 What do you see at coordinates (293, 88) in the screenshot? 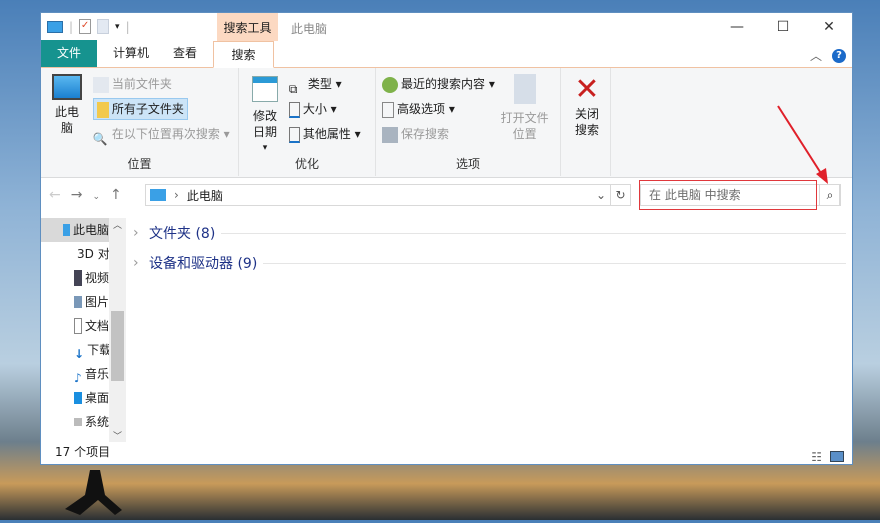
I see `kind-icon: ⧉` at bounding box center [293, 88].